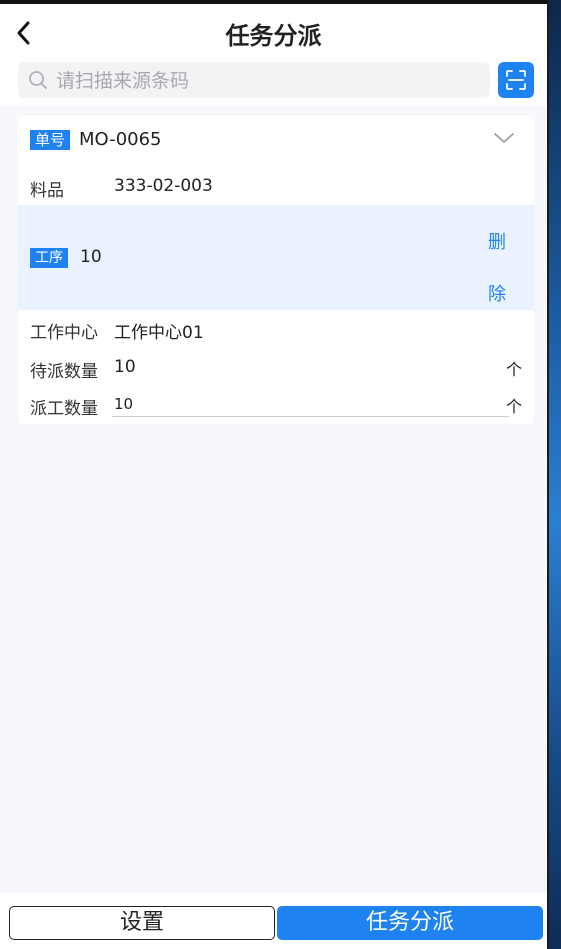  I want to click on page-title: 任务分派, so click(273, 36).